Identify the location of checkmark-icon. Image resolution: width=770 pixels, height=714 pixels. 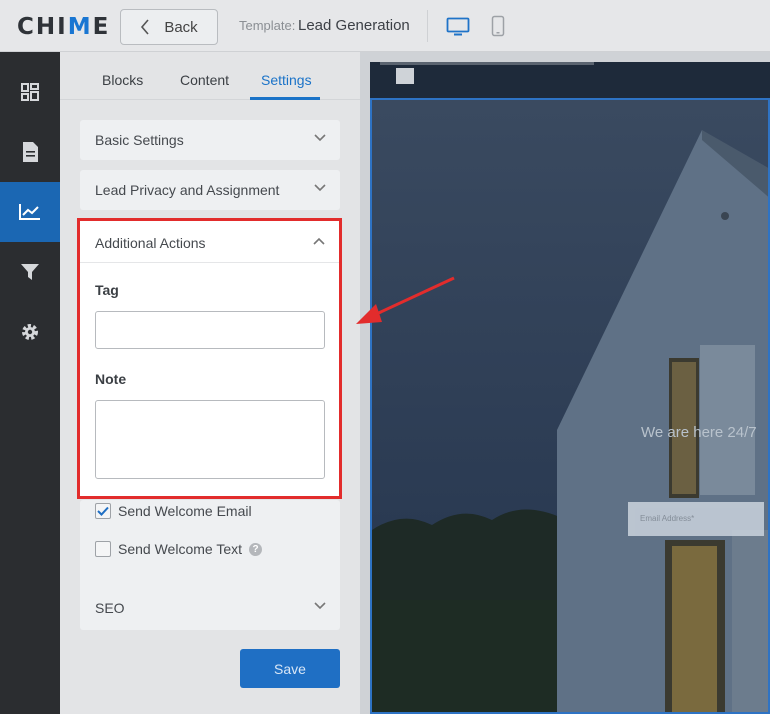
(103, 511).